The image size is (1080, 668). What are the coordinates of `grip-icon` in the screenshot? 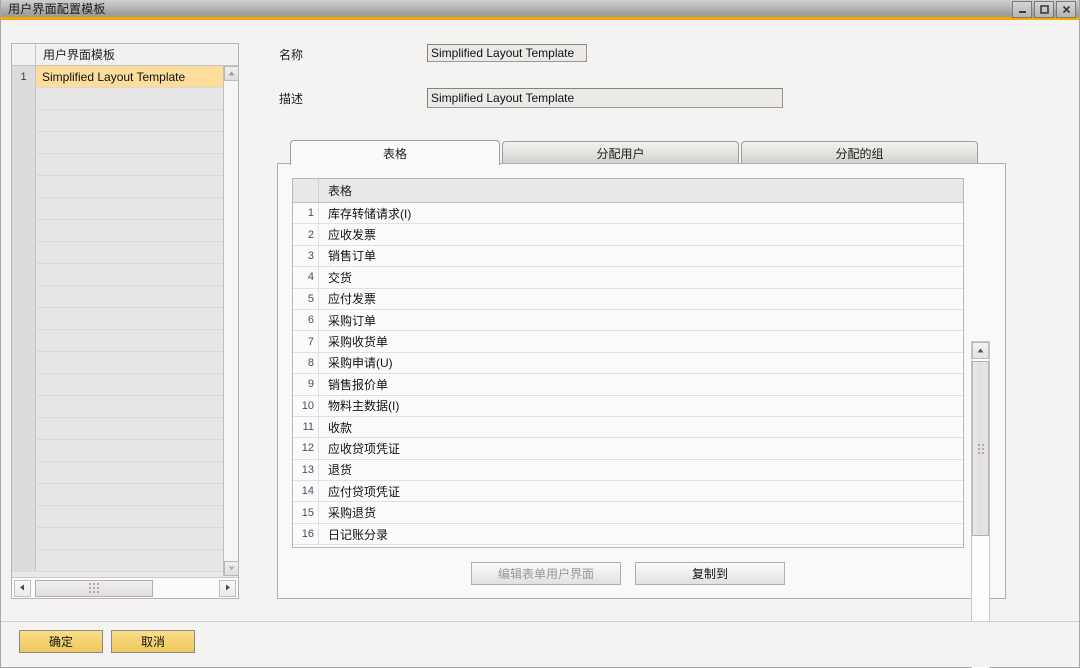 It's located at (94, 588).